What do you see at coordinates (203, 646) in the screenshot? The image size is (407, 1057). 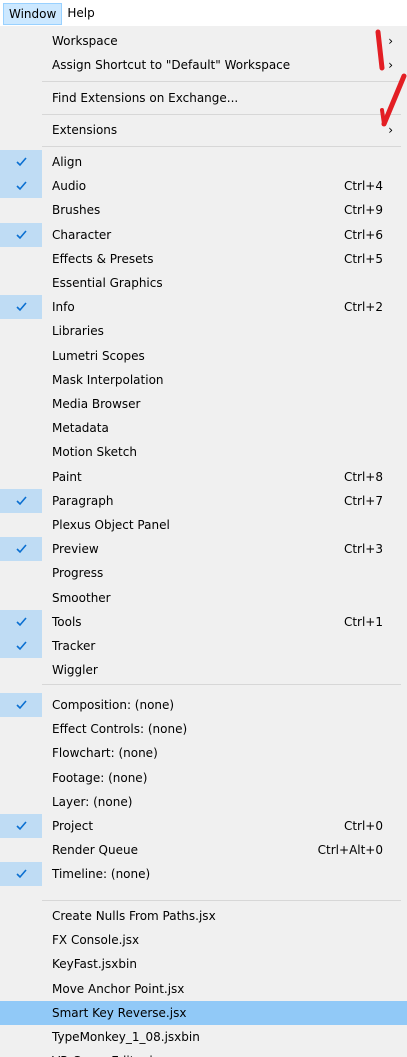 I see `menu-item-tracker: Tracker` at bounding box center [203, 646].